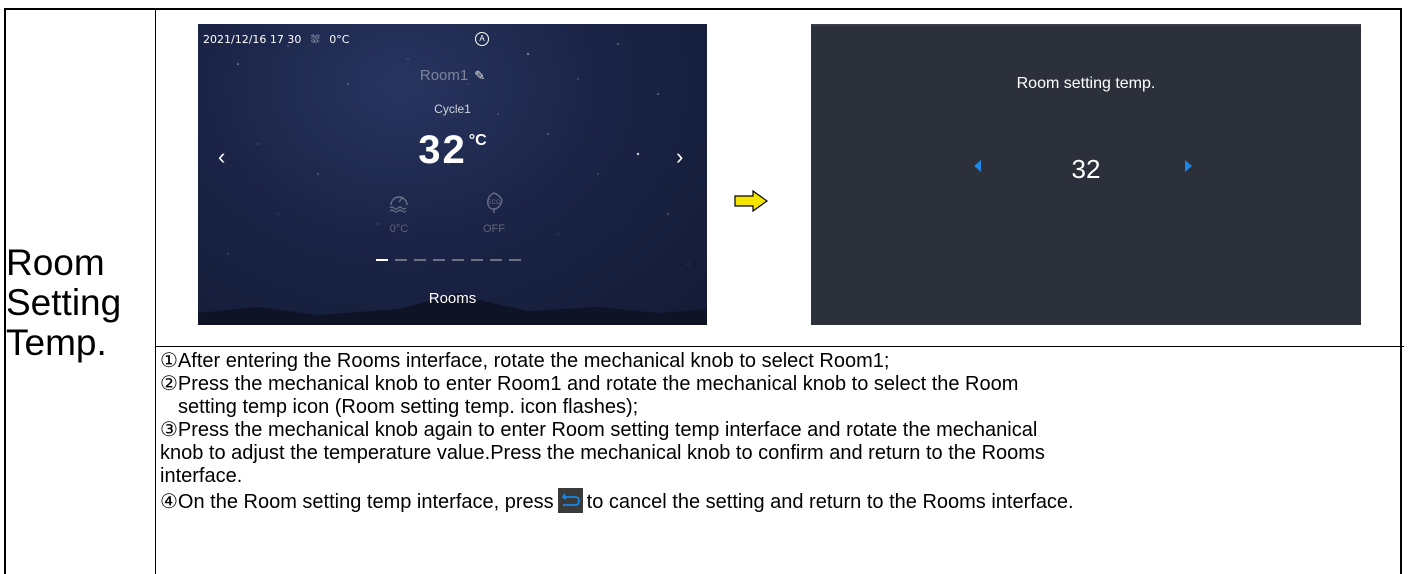  Describe the element at coordinates (398, 204) in the screenshot. I see `room-temp-gauge-icon` at that location.